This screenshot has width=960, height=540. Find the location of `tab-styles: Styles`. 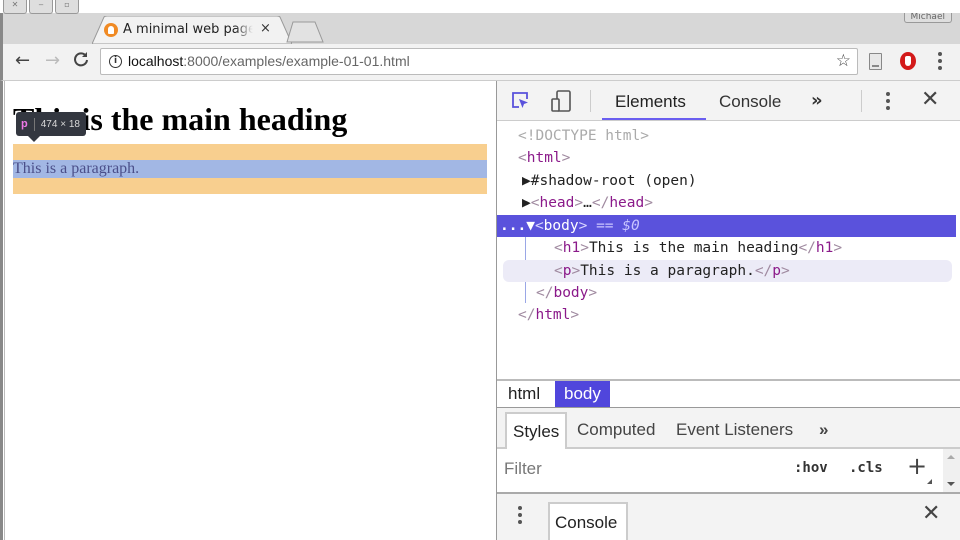

tab-styles: Styles is located at coordinates (536, 431).